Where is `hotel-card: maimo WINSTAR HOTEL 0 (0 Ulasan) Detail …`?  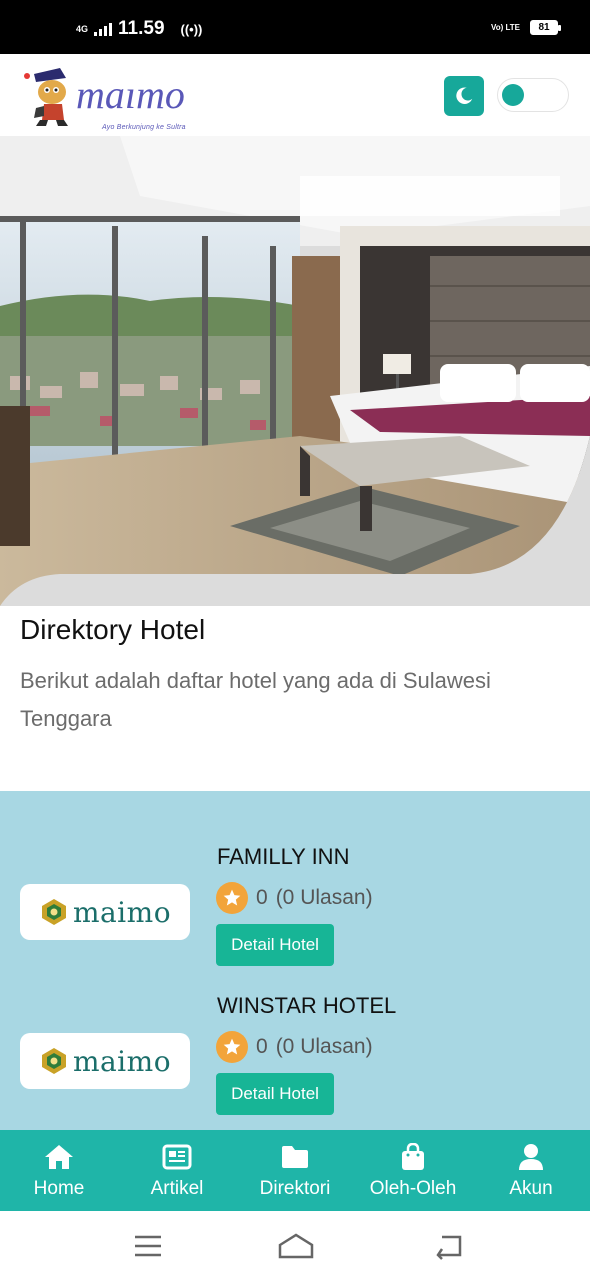 hotel-card: maimo WINSTAR HOTEL 0 (0 Ulasan) Detail … is located at coordinates (295, 1060).